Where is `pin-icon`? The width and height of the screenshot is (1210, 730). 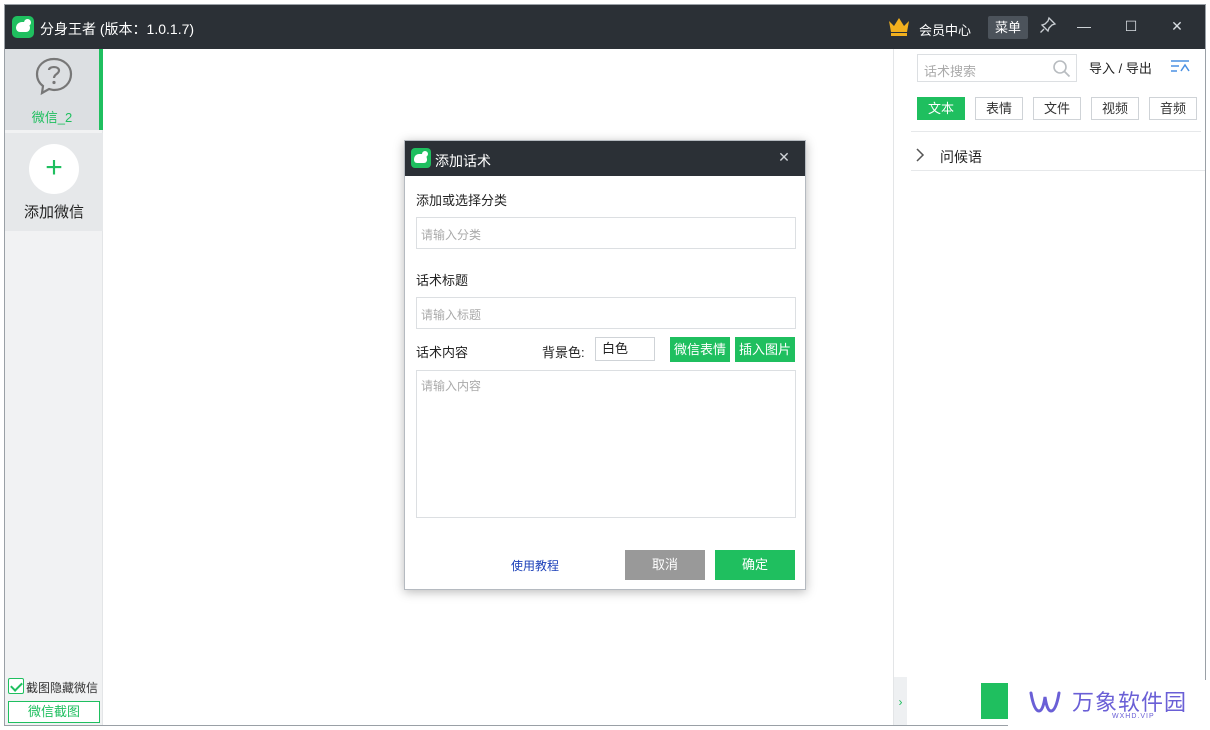
pin-icon is located at coordinates (1048, 25).